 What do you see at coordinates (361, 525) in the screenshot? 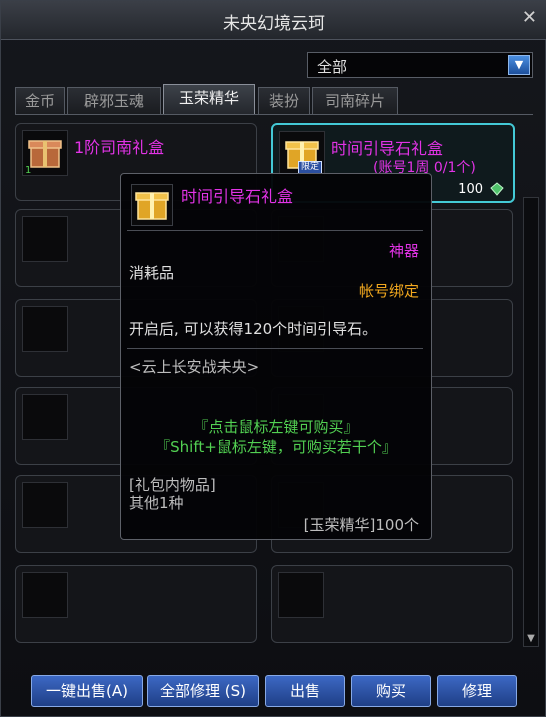
I see `tooltip-cost: [玉荣精华]100个` at bounding box center [361, 525].